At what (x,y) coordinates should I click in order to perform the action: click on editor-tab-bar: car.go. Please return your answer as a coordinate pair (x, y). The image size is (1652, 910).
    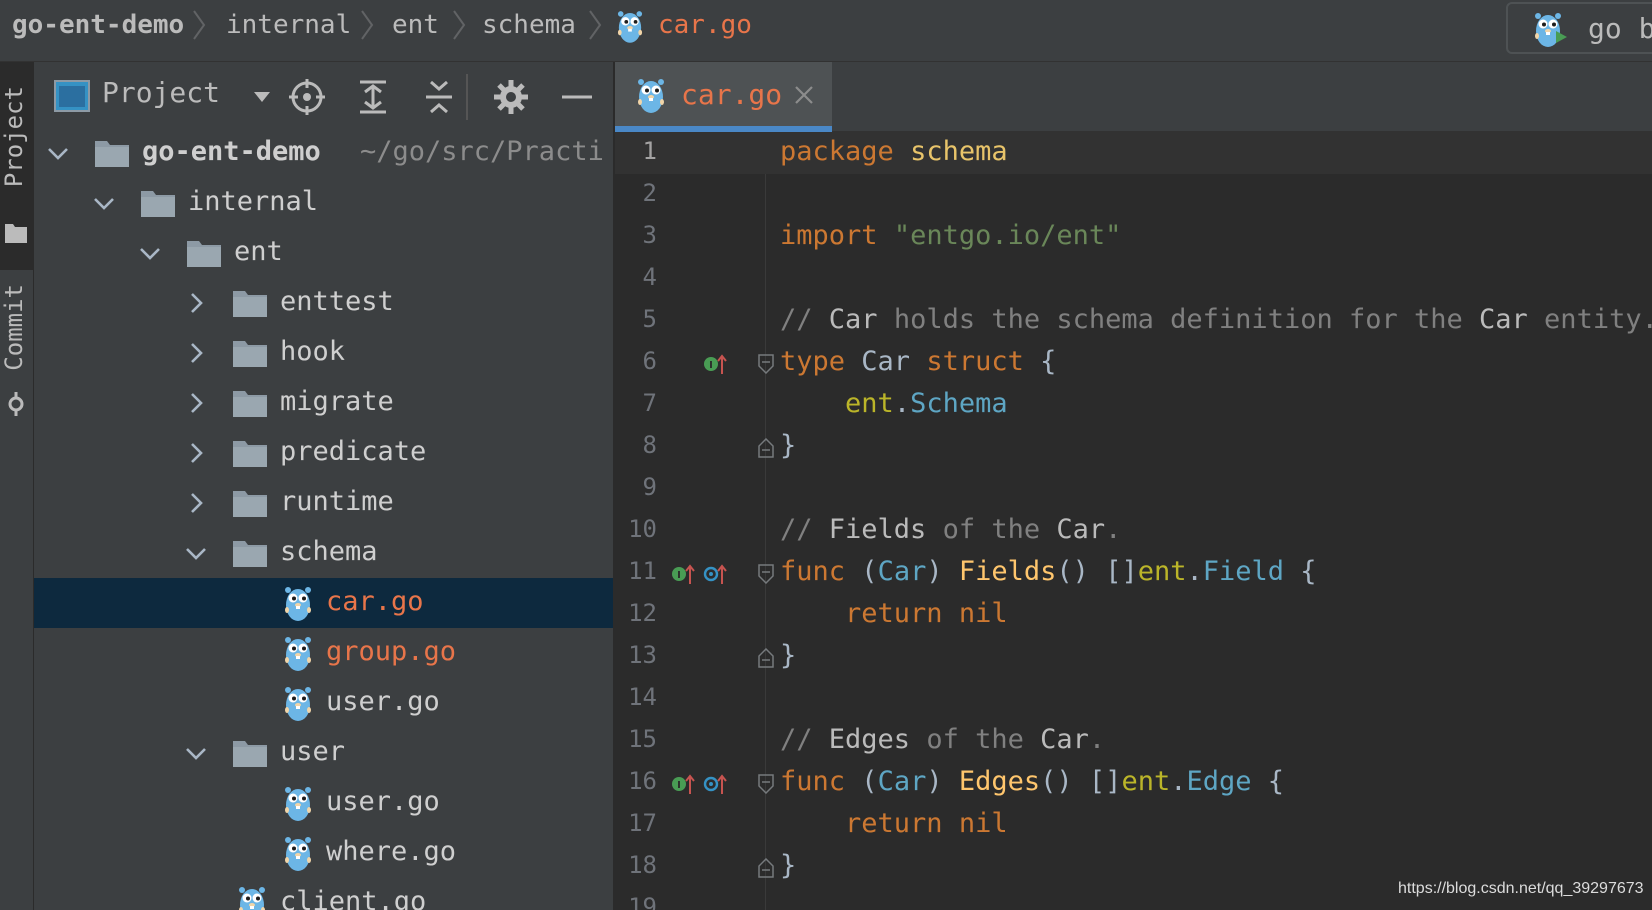
    Looking at the image, I should click on (1133, 97).